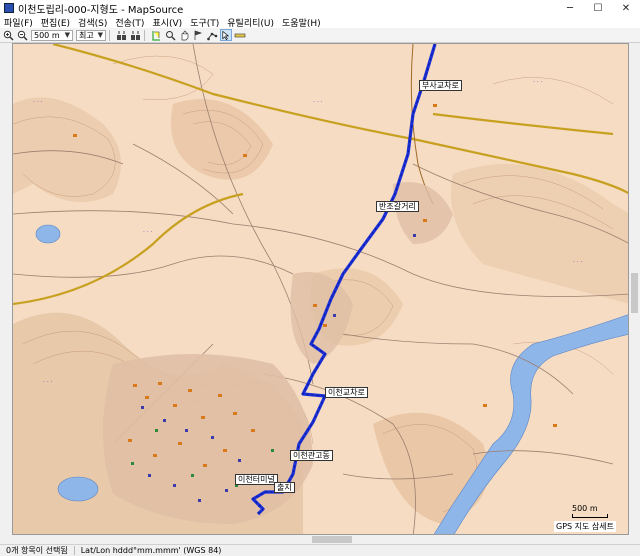  What do you see at coordinates (320, 8) in the screenshot?
I see `title-bar: 이천도립리-000-지형도 - MapSource ─ ☐ ✕` at bounding box center [320, 8].